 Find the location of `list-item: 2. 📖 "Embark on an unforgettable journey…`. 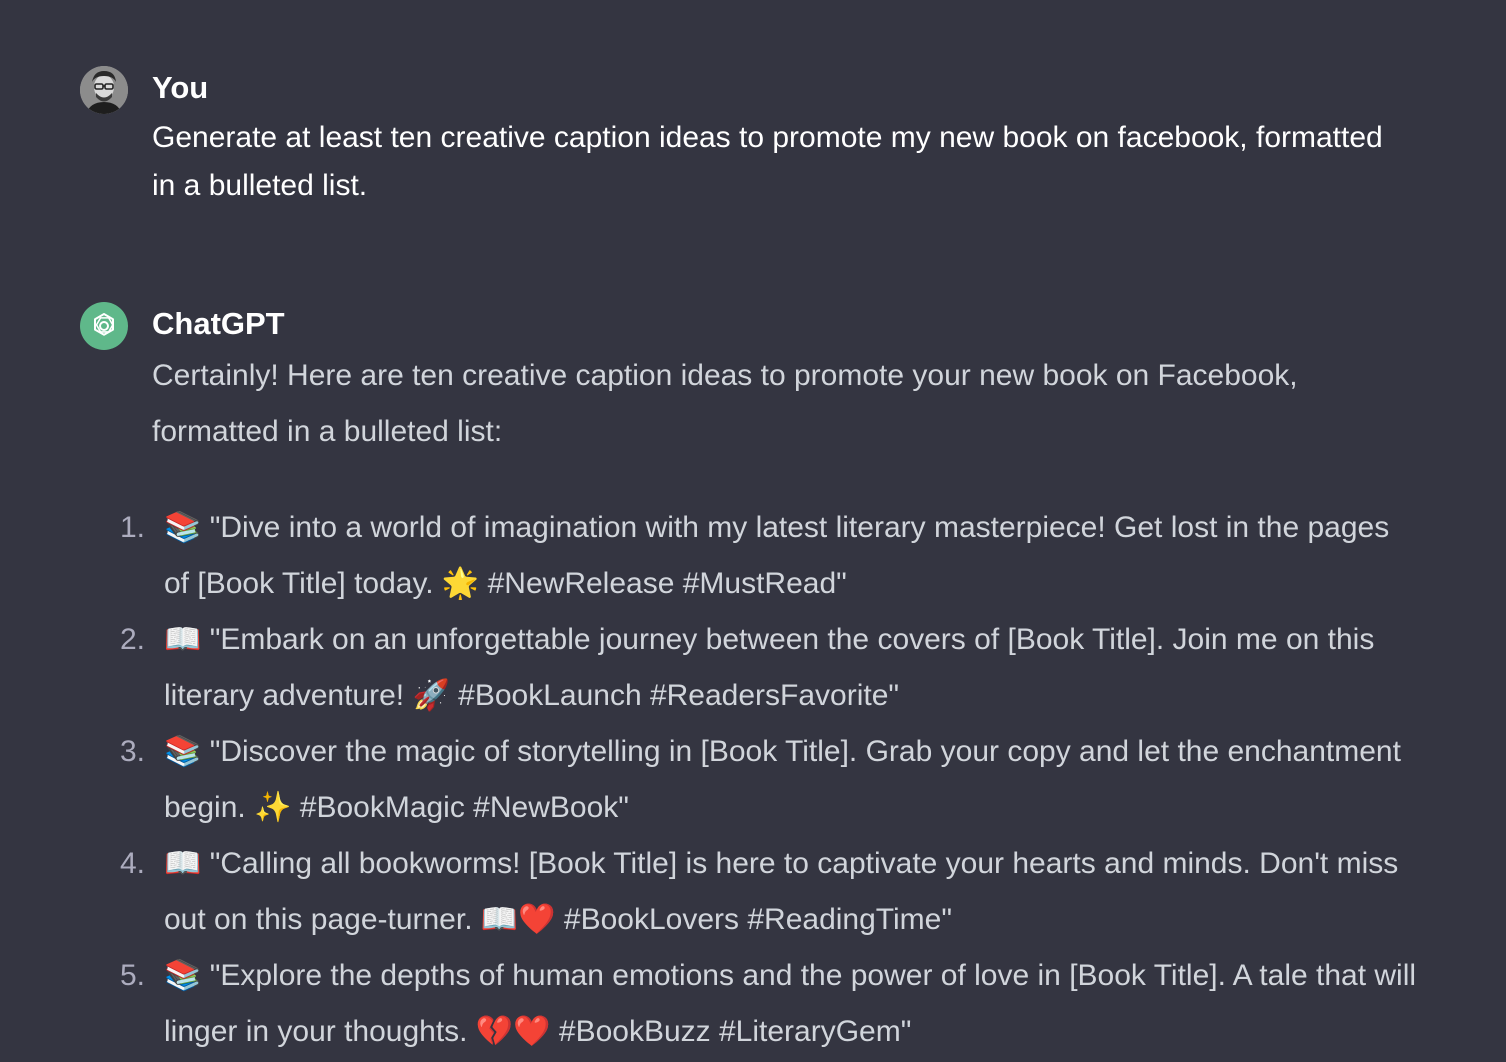

list-item: 2. 📖 "Embark on an unforgettable journey… is located at coordinates (770, 668).